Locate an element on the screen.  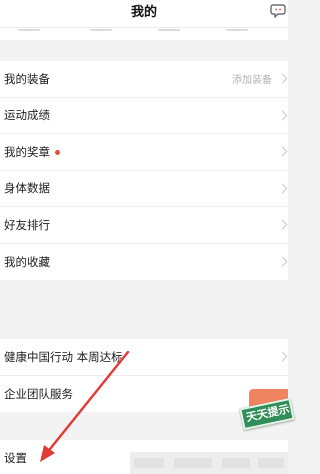
row-label: 健康中国行动 本周达标 is located at coordinates (63, 356).